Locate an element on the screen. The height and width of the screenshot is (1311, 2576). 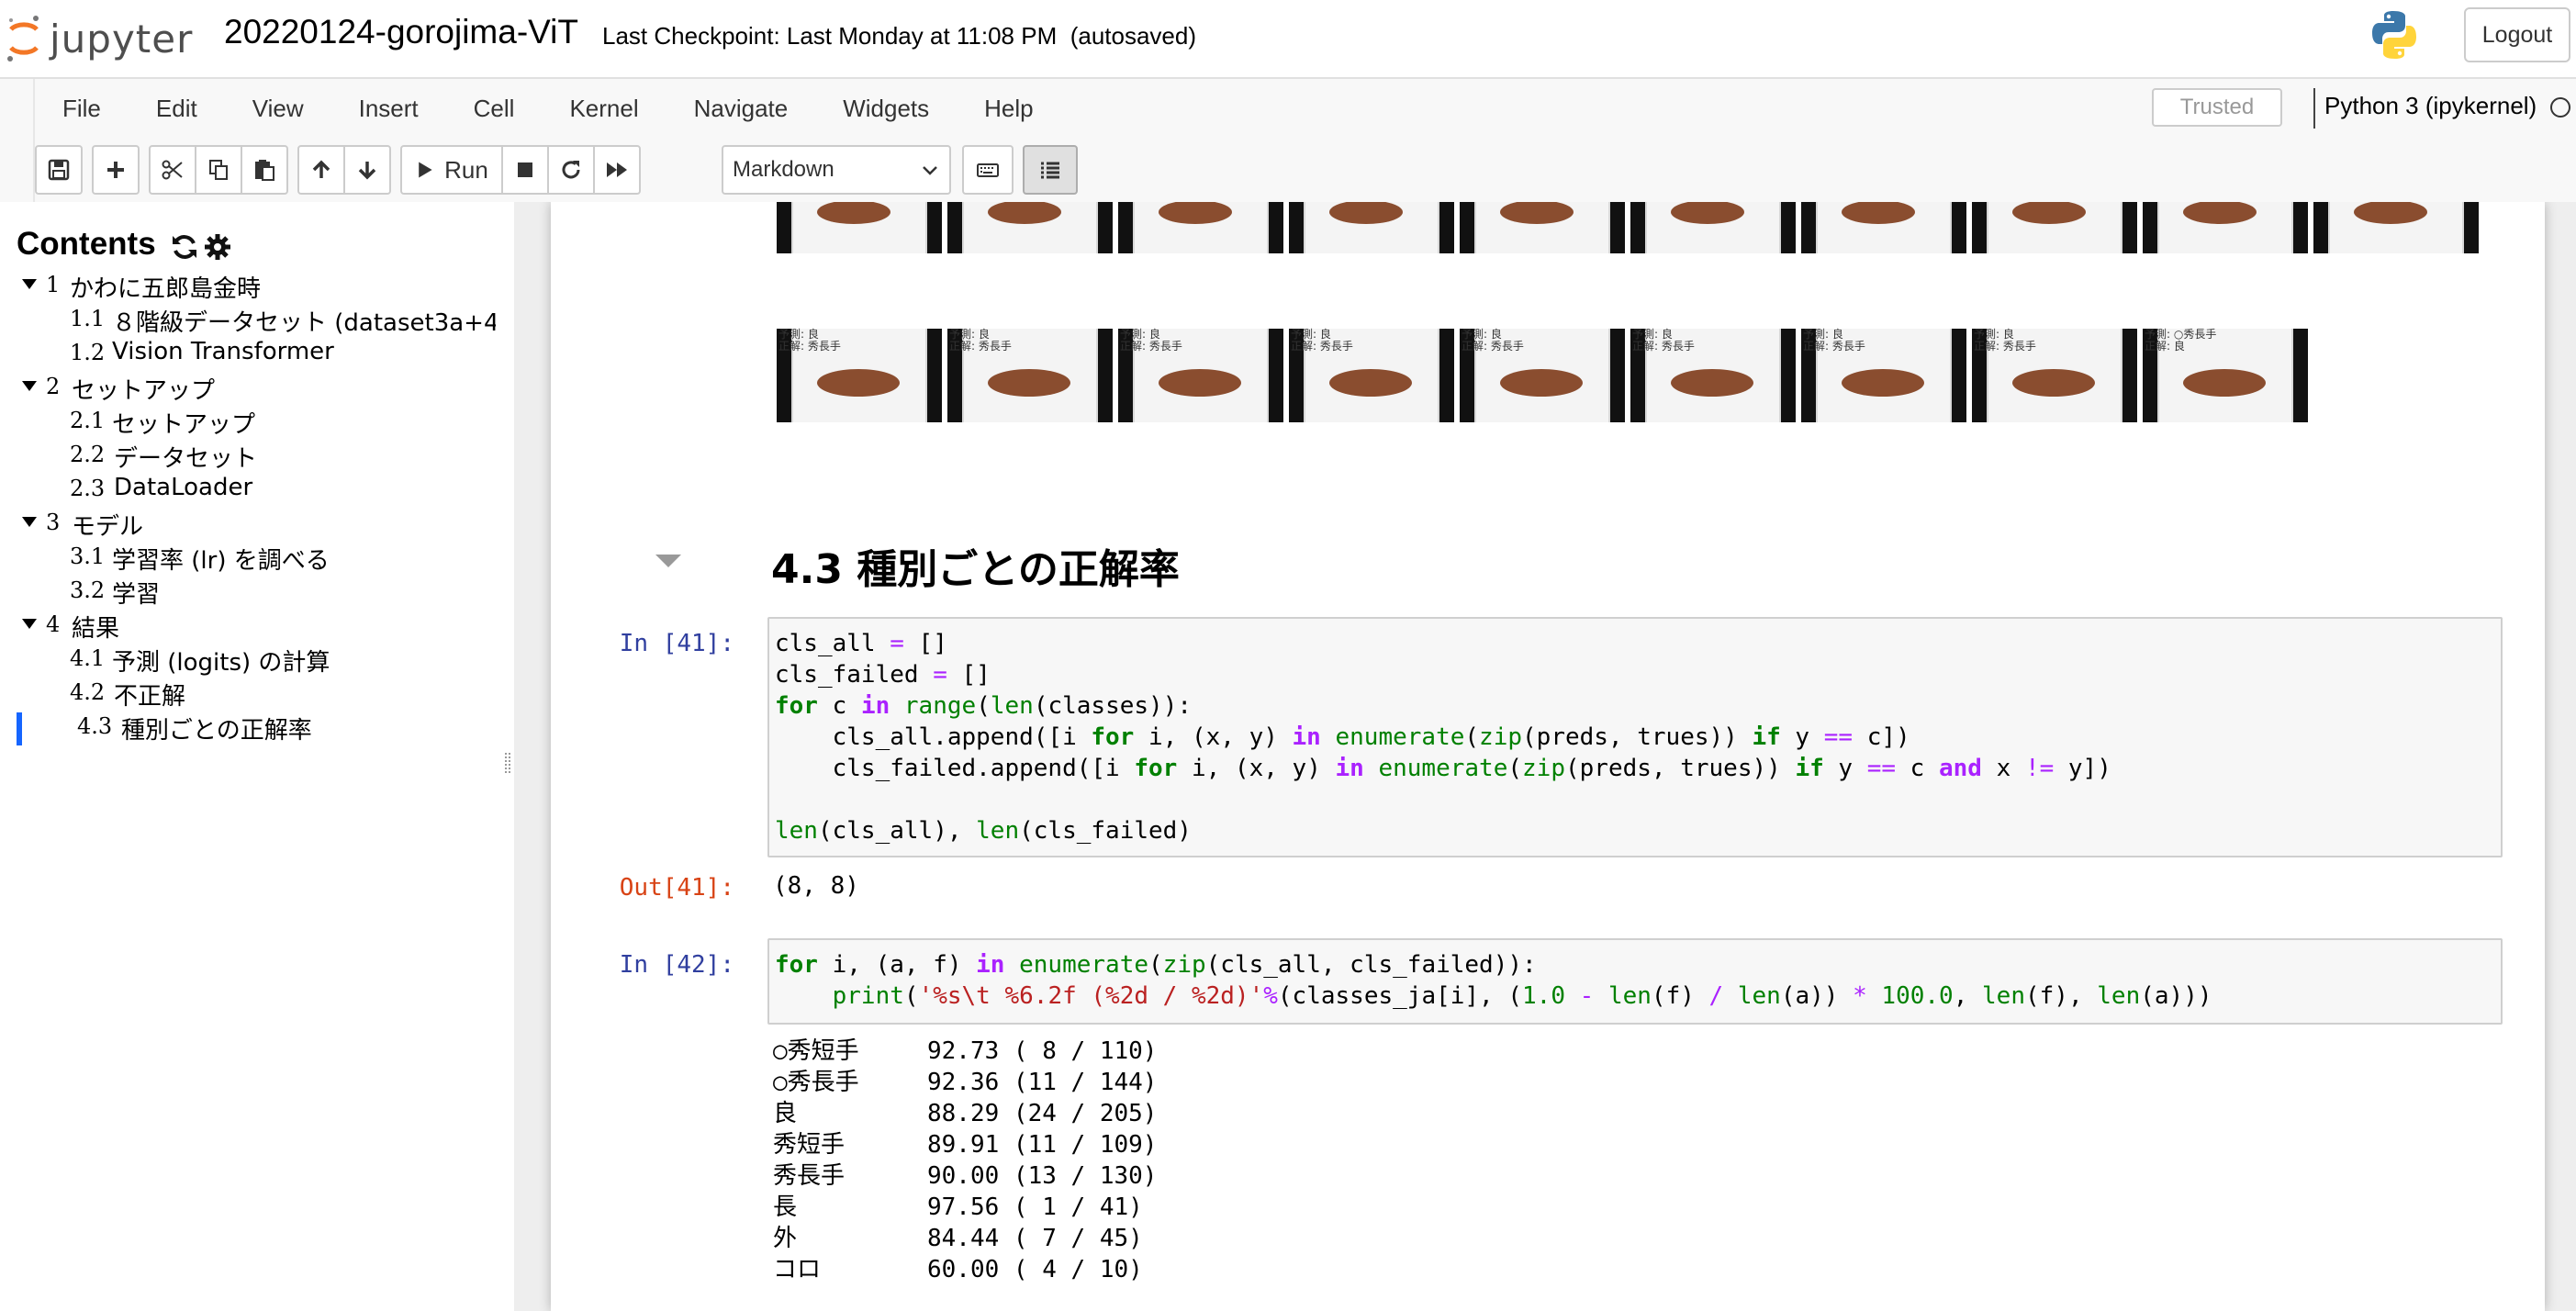
jupyter-logo: jupyter is located at coordinates (102, 38).